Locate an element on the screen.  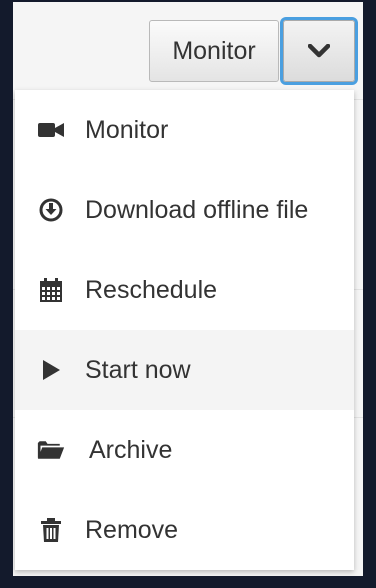
menu-item-reschedule: Reschedule is located at coordinates (184, 290).